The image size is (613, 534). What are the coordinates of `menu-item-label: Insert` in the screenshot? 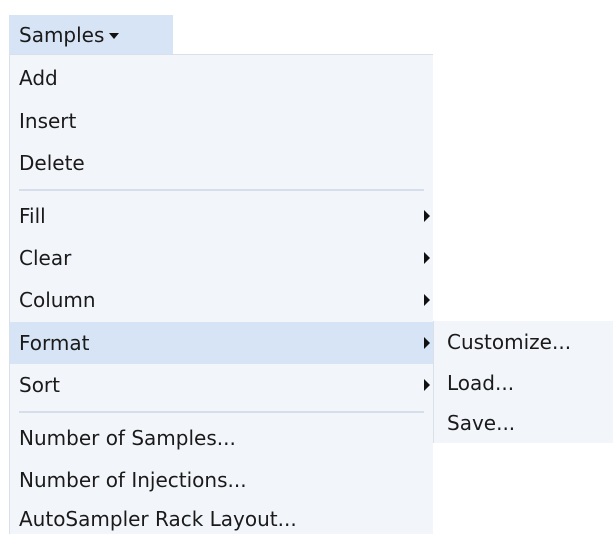 It's located at (48, 121).